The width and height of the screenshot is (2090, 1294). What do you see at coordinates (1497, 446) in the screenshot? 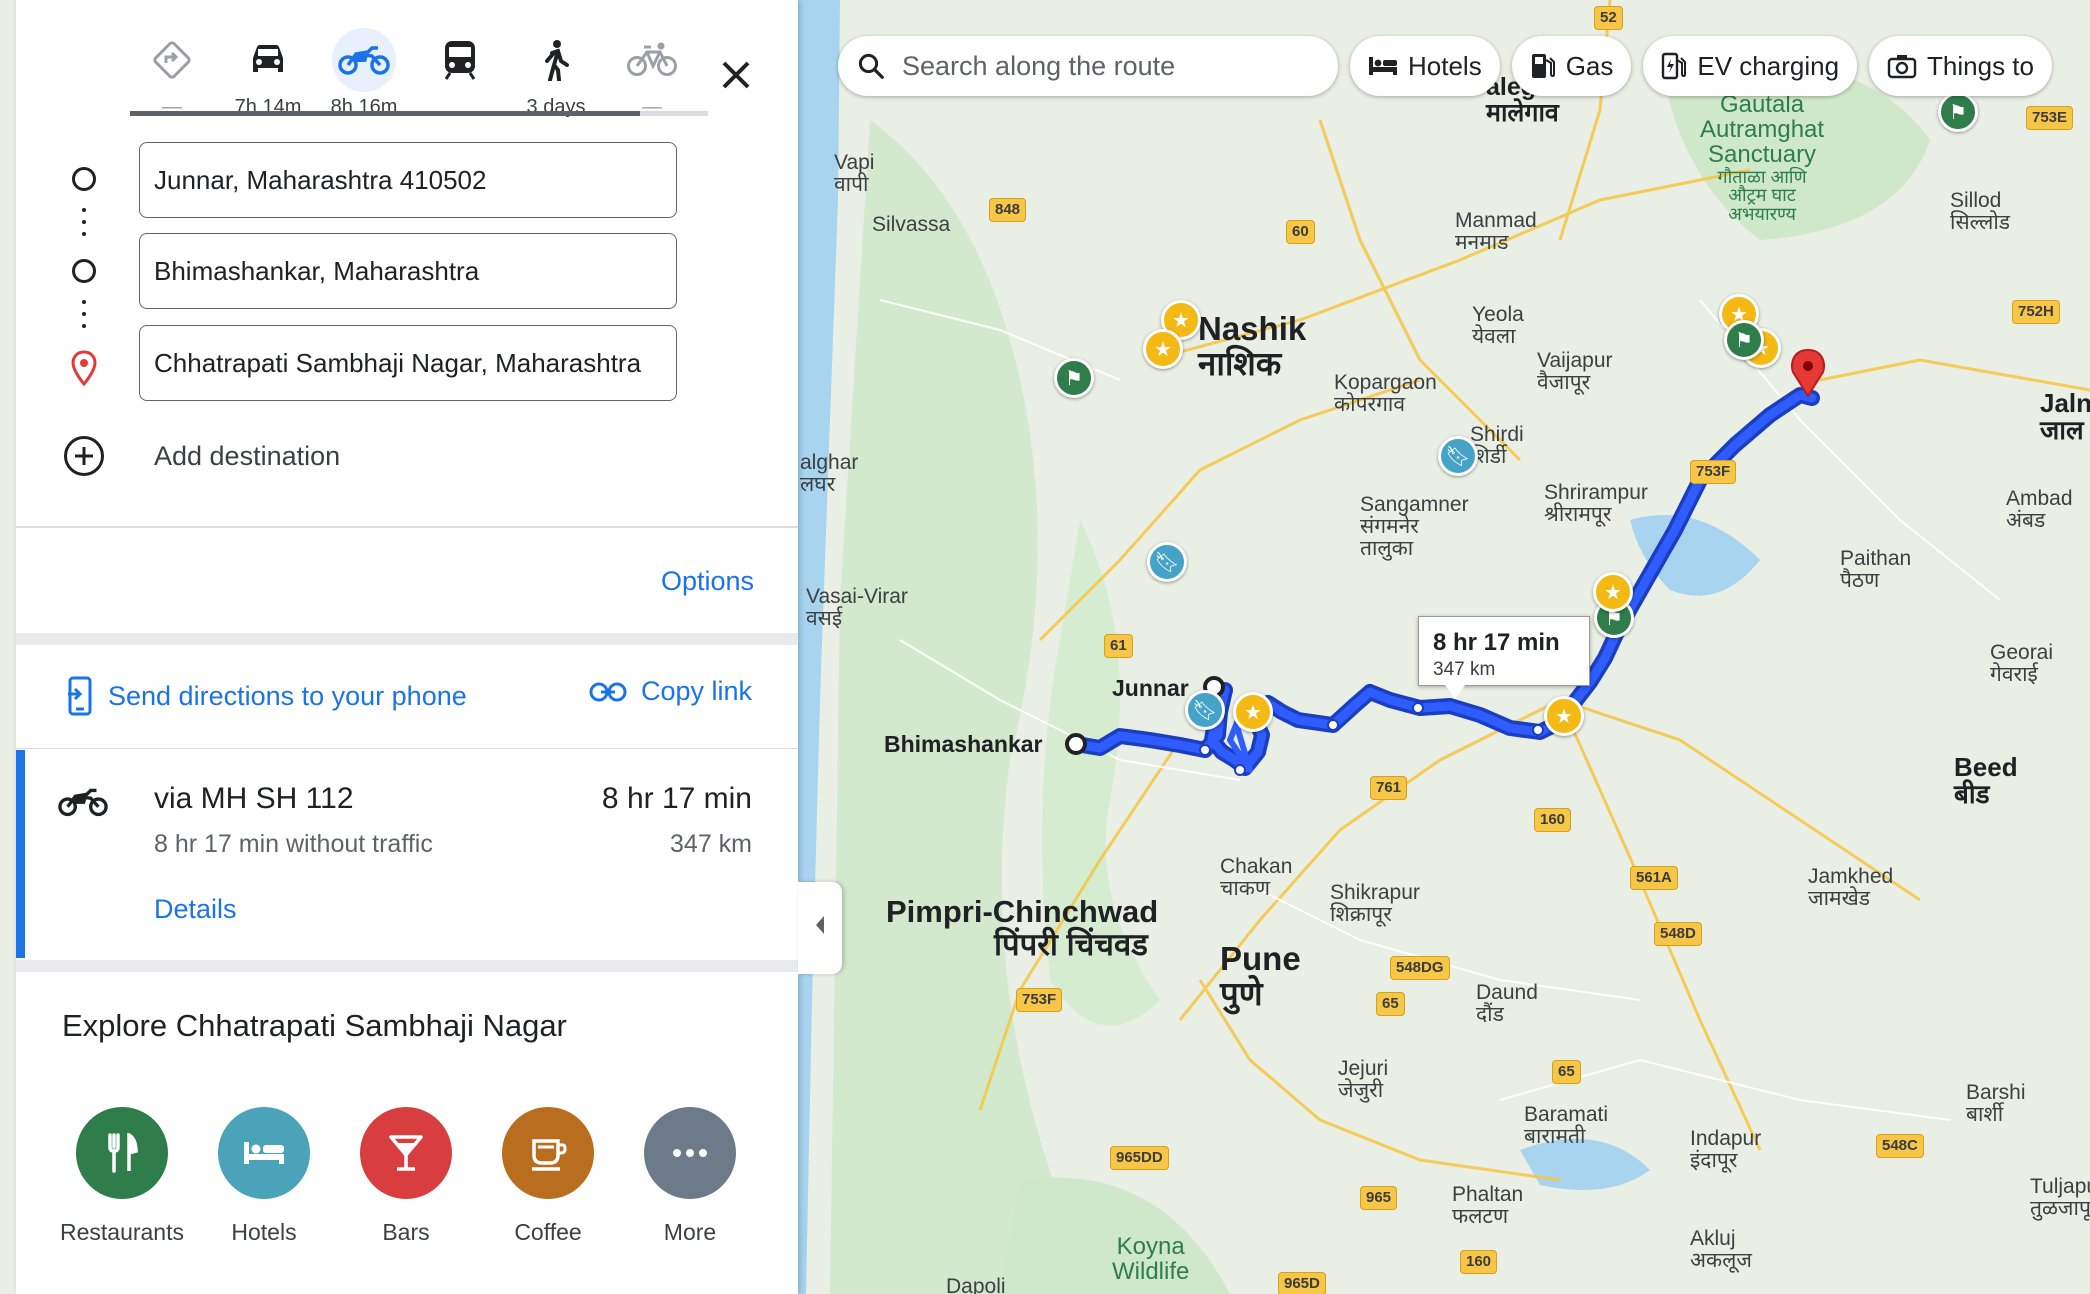
I see `map-label-shirdi: Shirdi शिर्डी` at bounding box center [1497, 446].